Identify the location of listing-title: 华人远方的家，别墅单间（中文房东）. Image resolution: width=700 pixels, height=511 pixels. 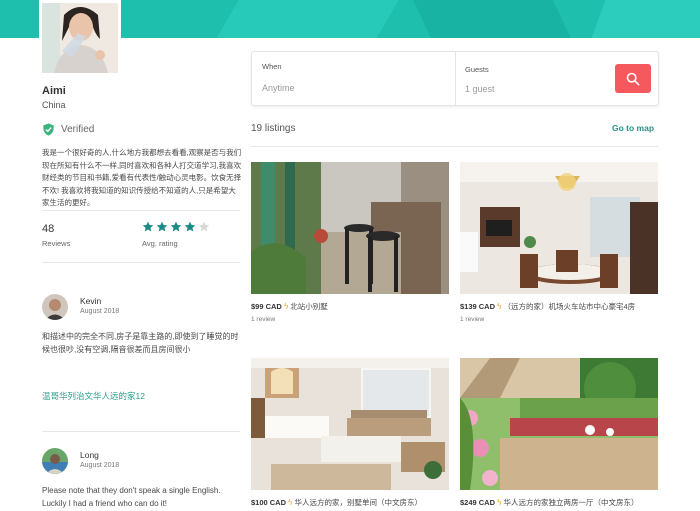
(358, 502).